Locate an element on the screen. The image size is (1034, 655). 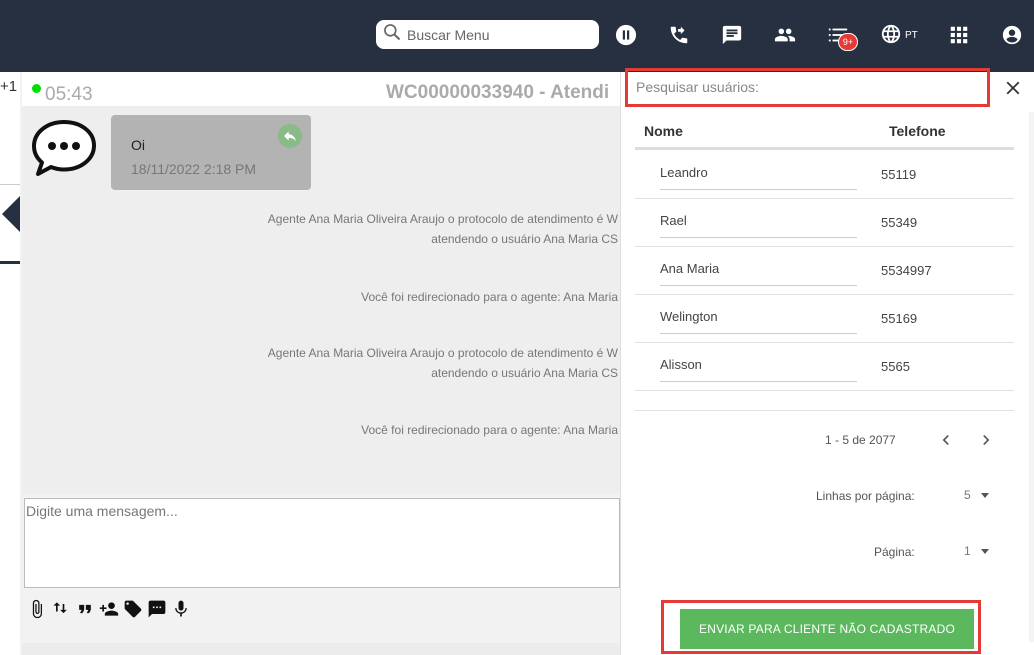
column-header-phone: Telefone is located at coordinates (917, 131).